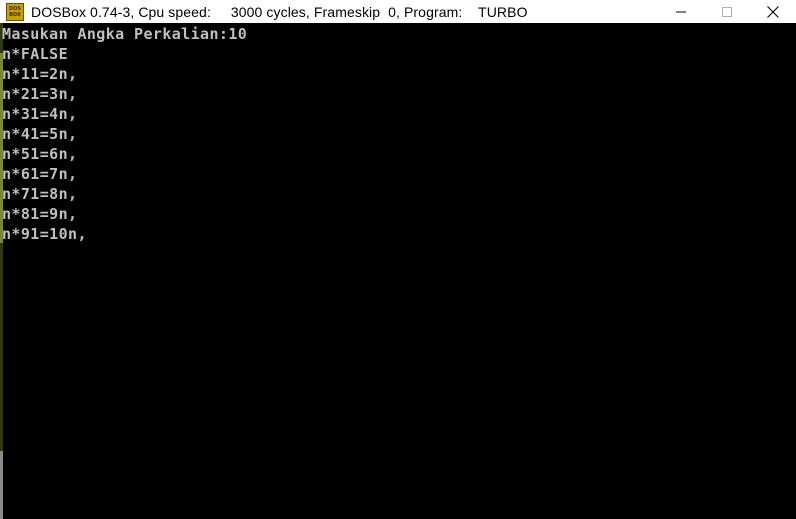 The width and height of the screenshot is (796, 519). I want to click on background-window-edge-segment, so click(1, 485).